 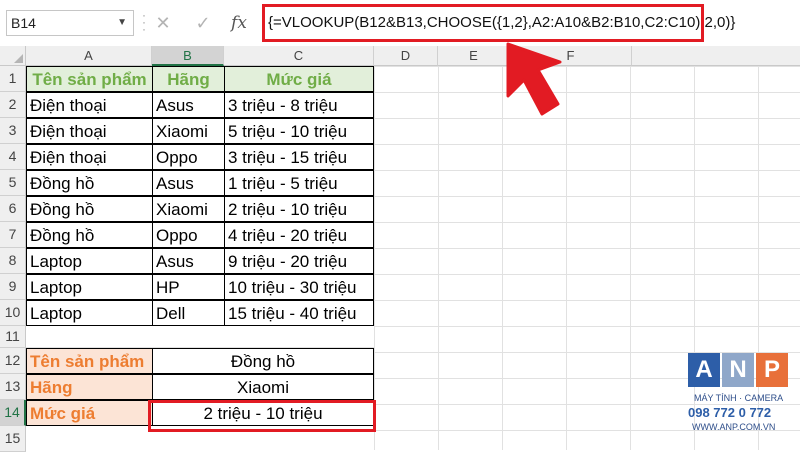 What do you see at coordinates (13, 387) in the screenshot?
I see `row-header: 13` at bounding box center [13, 387].